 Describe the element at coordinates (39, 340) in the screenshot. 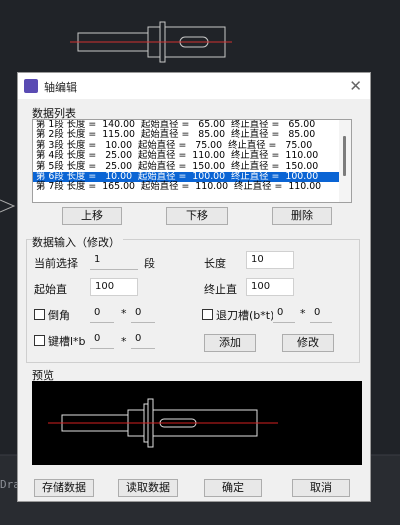

I see `keyway-checkbox` at that location.